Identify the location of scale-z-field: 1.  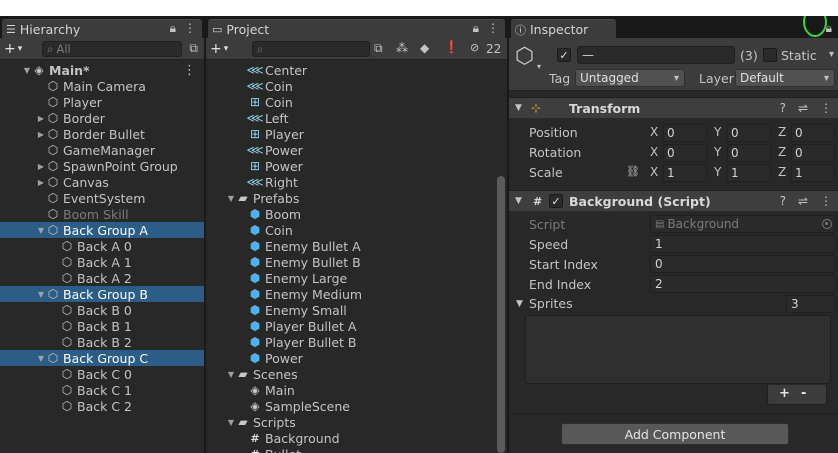
(813, 173).